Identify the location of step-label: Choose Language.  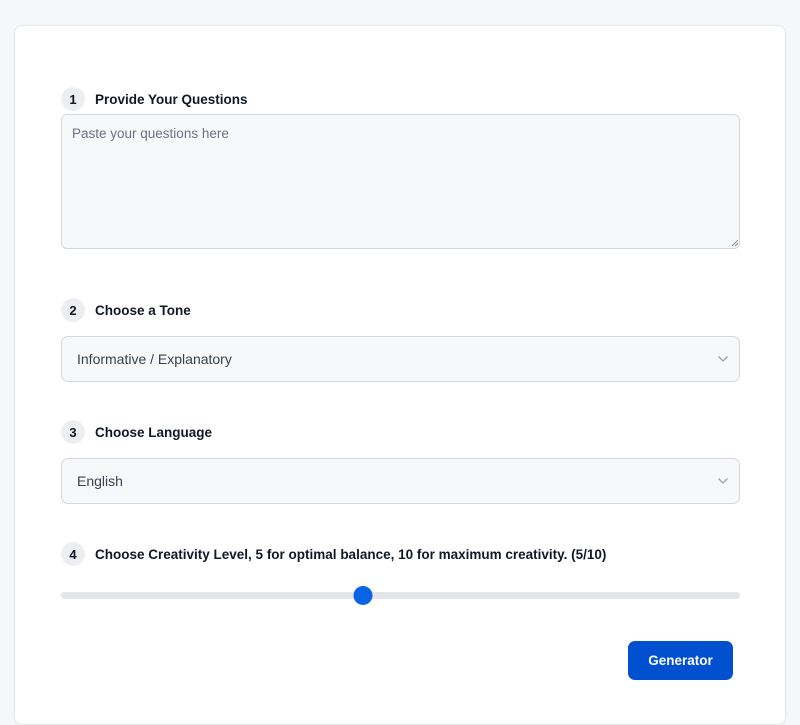
(154, 432).